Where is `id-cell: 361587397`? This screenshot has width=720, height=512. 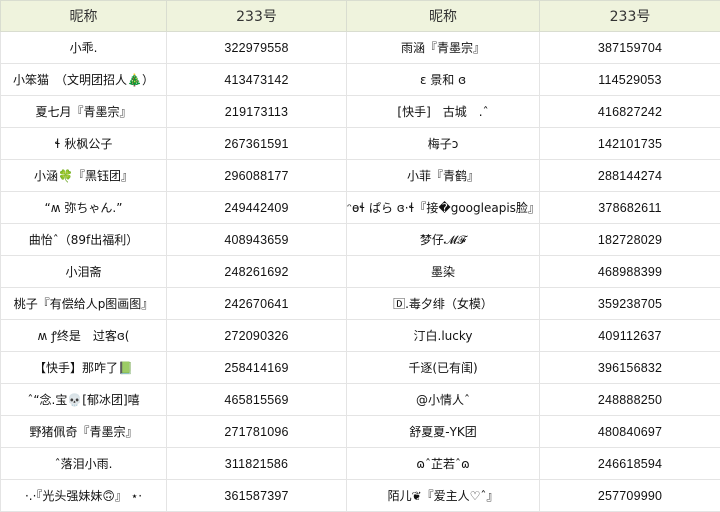
id-cell: 361587397 is located at coordinates (257, 496).